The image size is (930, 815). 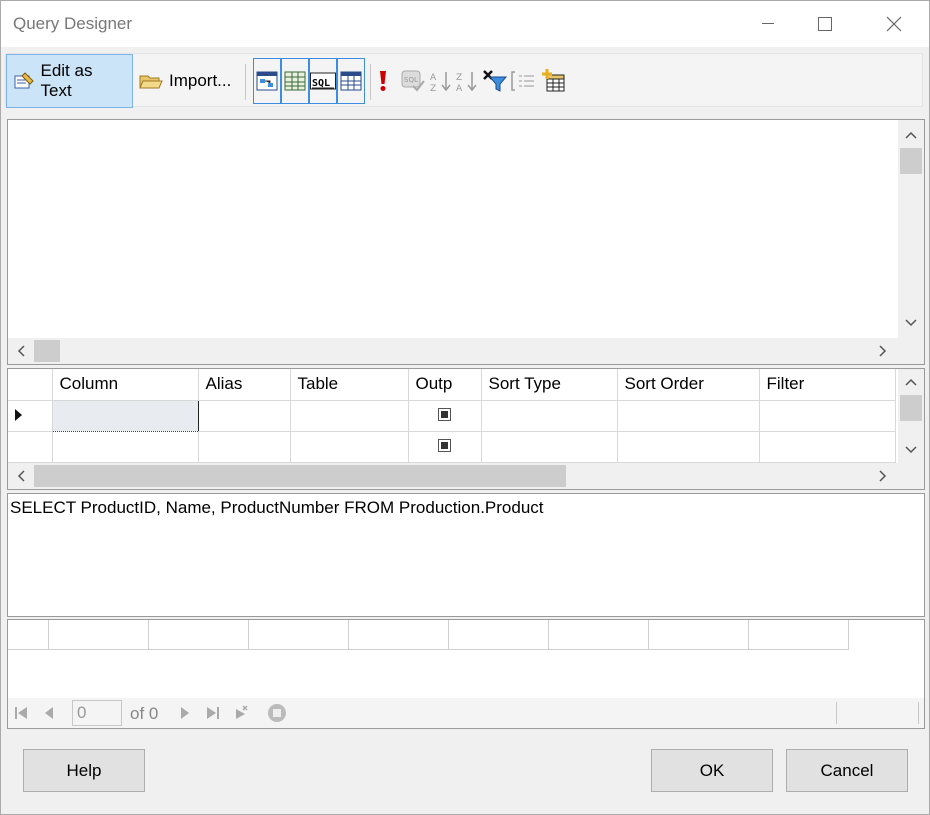 What do you see at coordinates (295, 81) in the screenshot?
I see `grid-pane-toggle` at bounding box center [295, 81].